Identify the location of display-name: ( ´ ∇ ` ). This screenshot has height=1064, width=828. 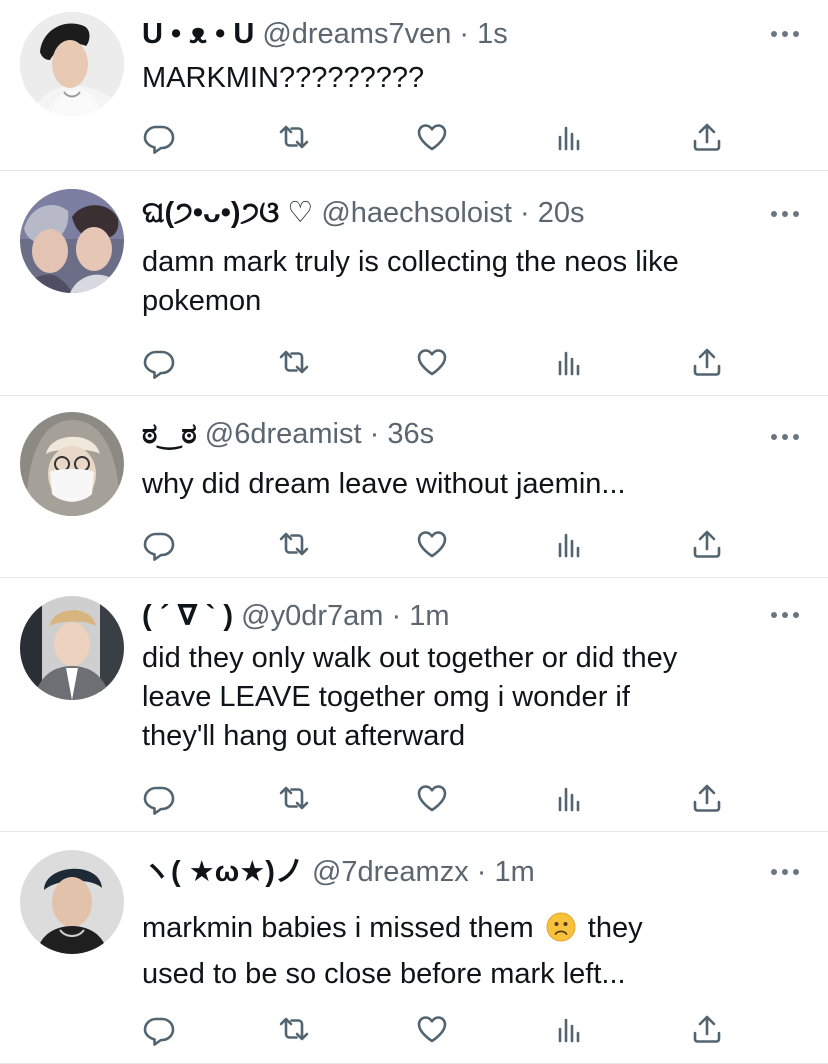
(187, 616).